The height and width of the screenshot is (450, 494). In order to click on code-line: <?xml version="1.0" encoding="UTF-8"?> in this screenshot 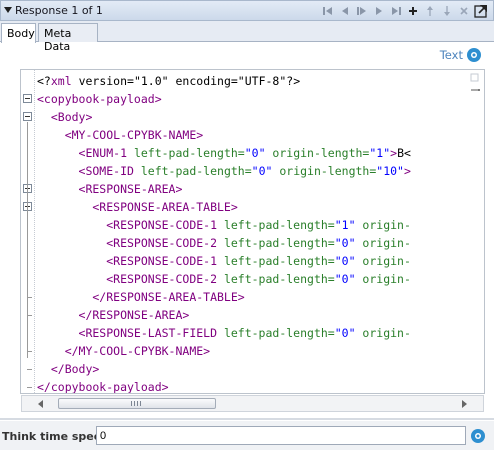, I will do `click(252, 81)`.